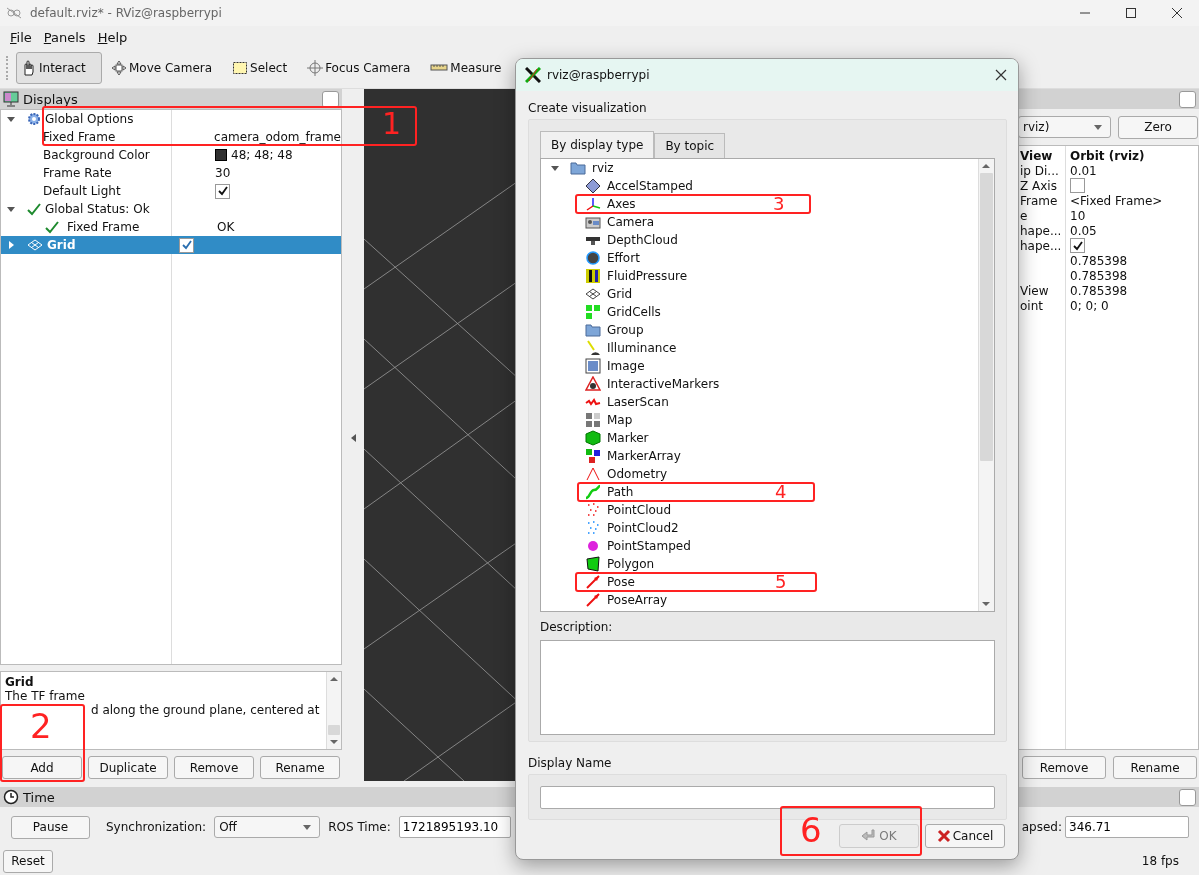  Describe the element at coordinates (59, 68) in the screenshot. I see `tool-button: Interact` at that location.